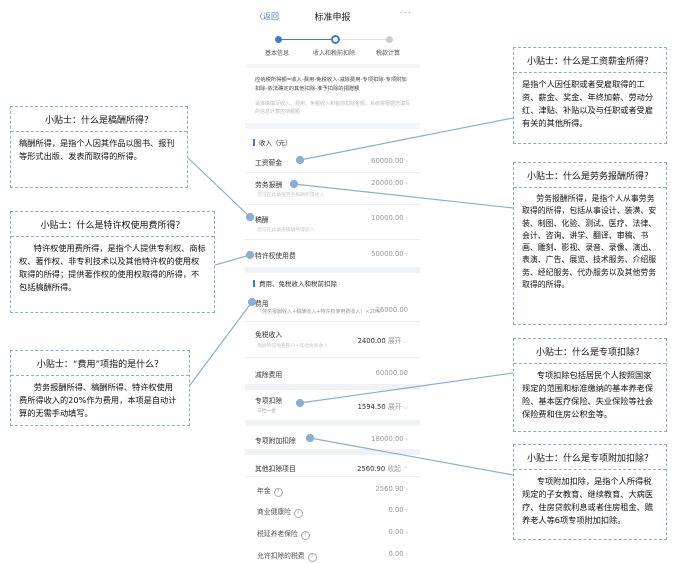 Image resolution: width=680 pixels, height=563 pixels. What do you see at coordinates (406, 388) in the screenshot?
I see `connector-special` at bounding box center [406, 388].